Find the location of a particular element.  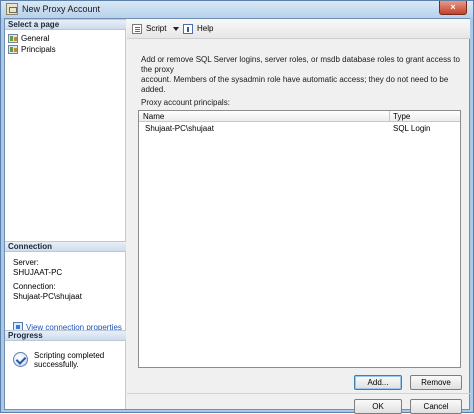

script-icon is located at coordinates (137, 29).